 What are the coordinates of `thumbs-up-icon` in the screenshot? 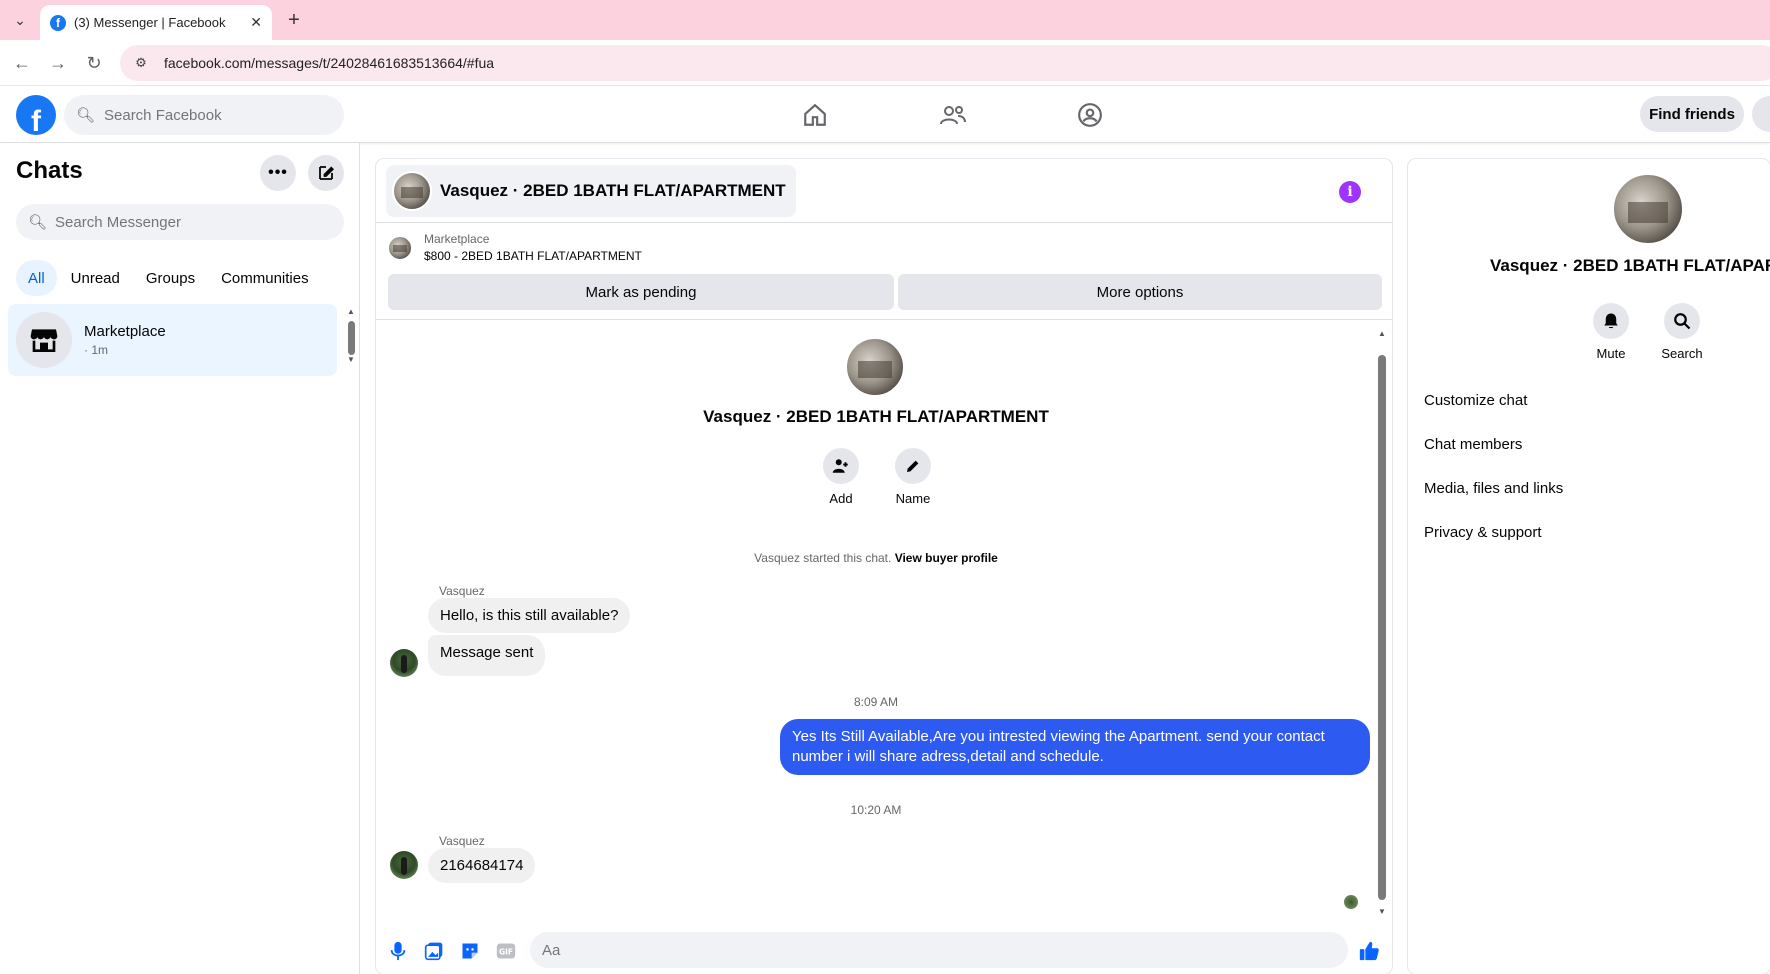 It's located at (1369, 951).